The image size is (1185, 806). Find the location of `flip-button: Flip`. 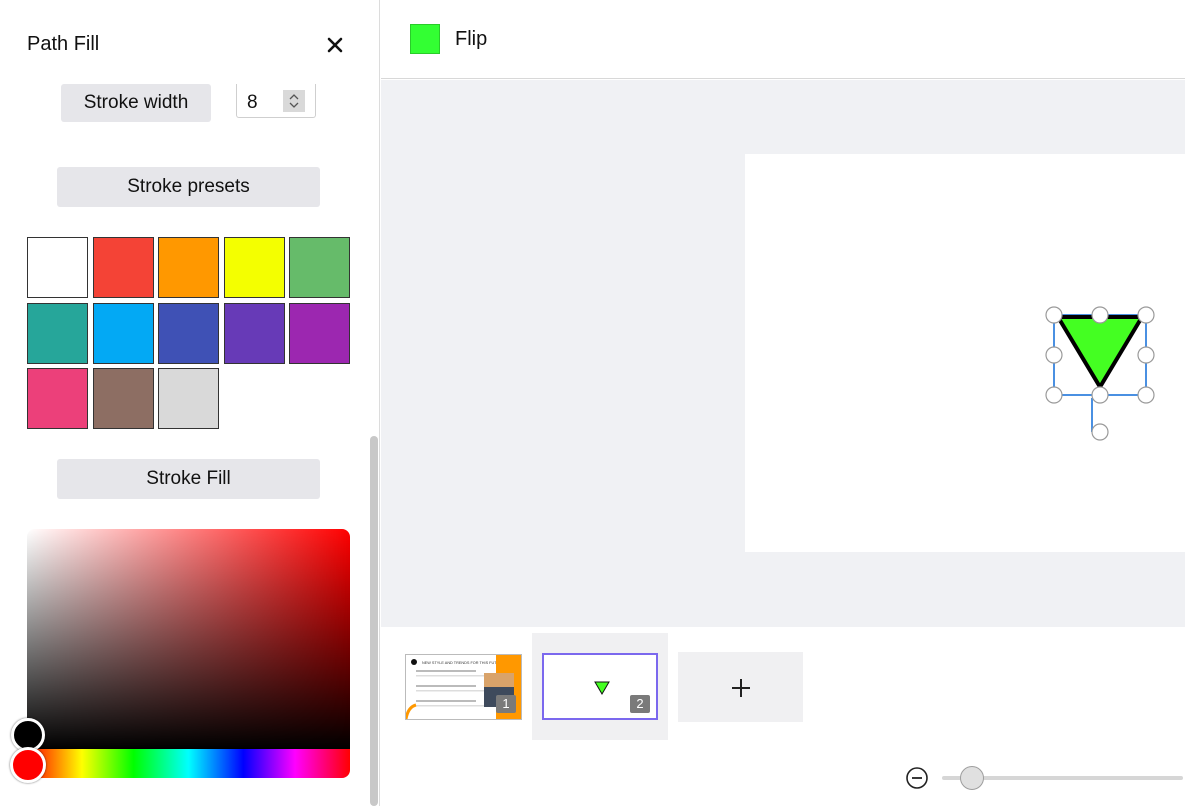

flip-button: Flip is located at coordinates (471, 39).